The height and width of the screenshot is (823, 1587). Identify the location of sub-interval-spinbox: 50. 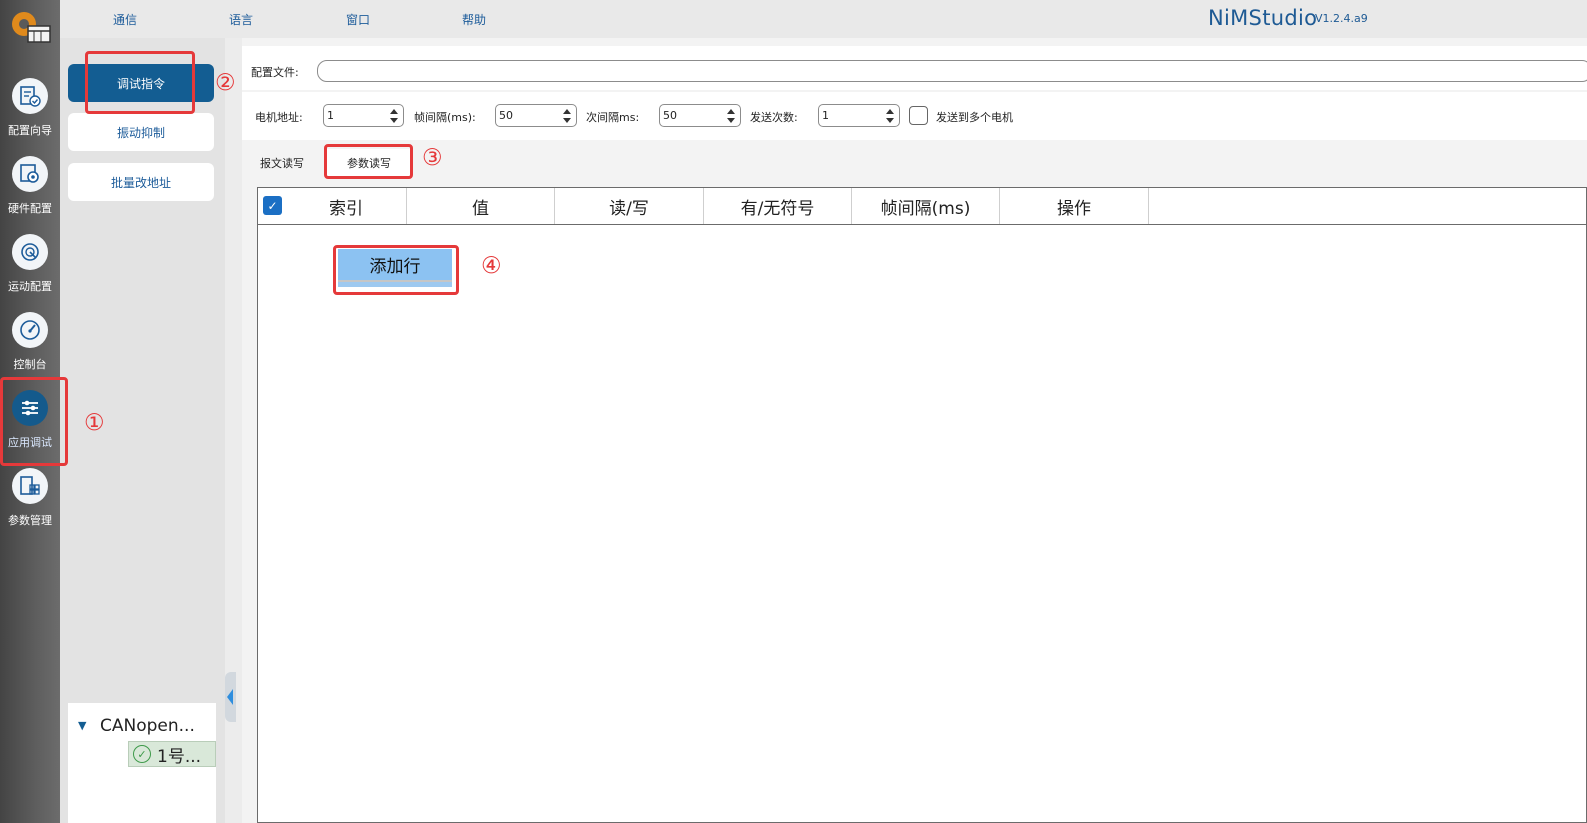
(700, 115).